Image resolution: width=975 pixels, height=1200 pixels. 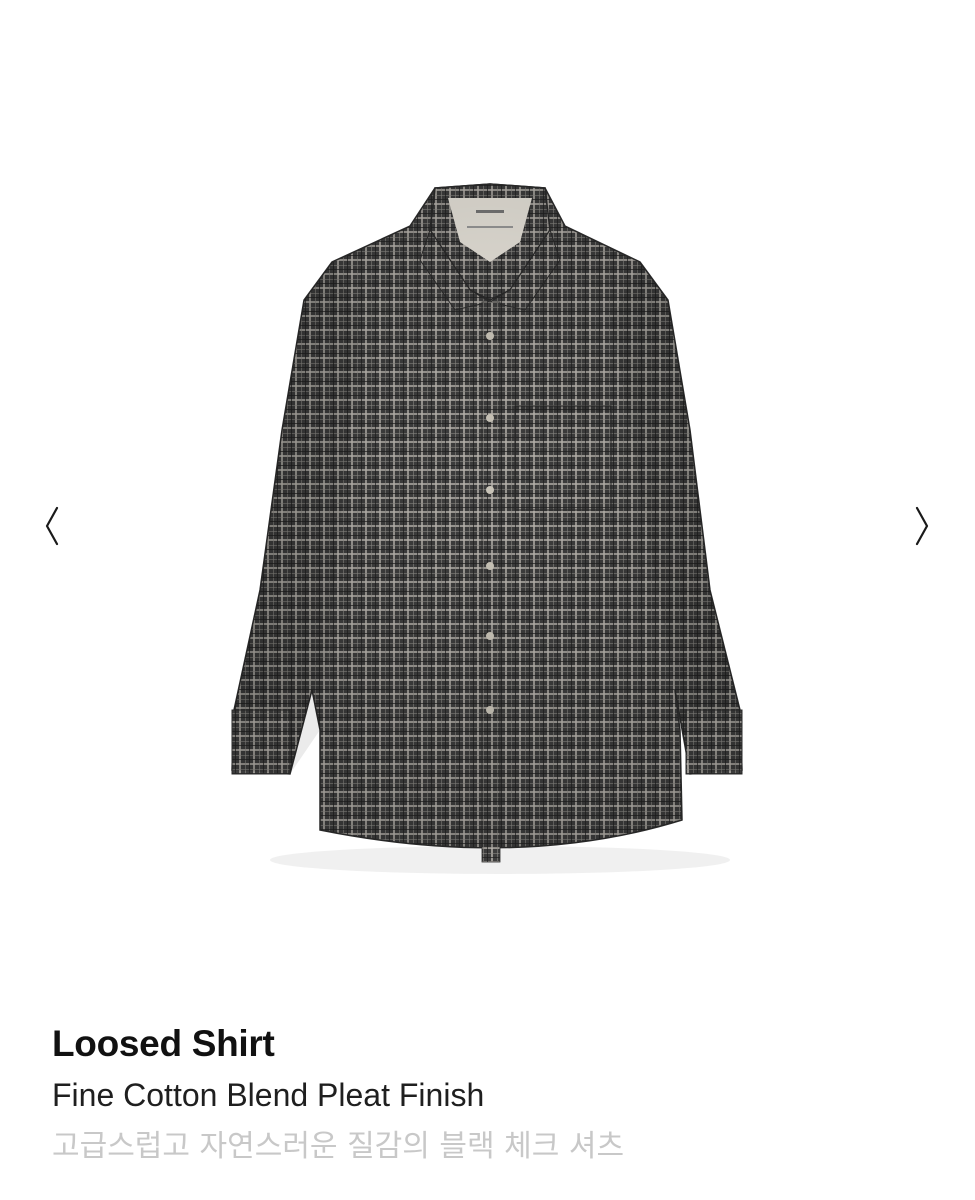 I want to click on chevron-left-icon, so click(x=52, y=526).